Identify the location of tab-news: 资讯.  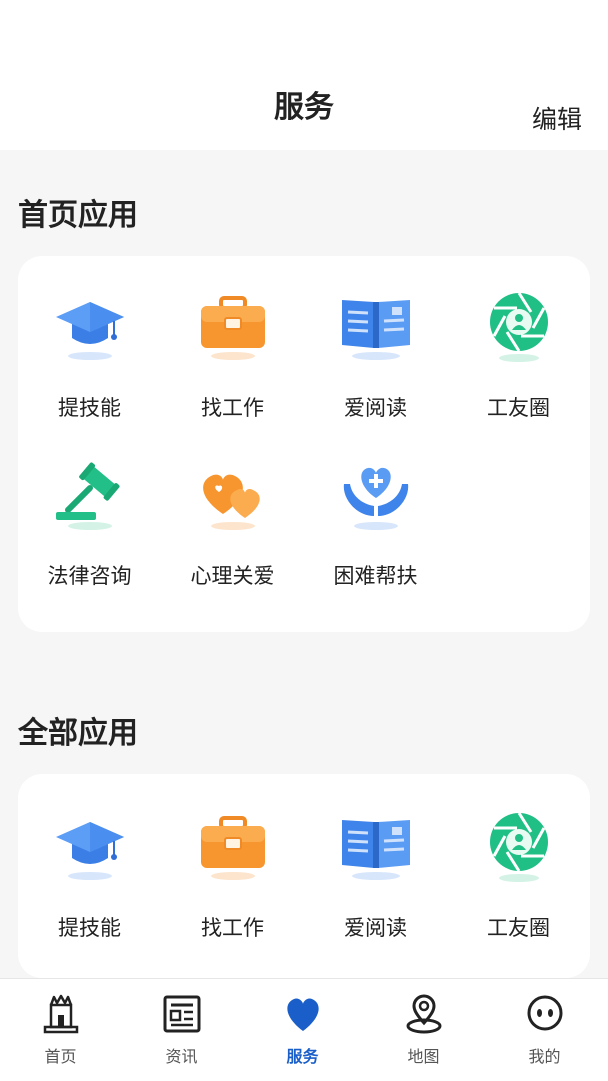
(181, 1030).